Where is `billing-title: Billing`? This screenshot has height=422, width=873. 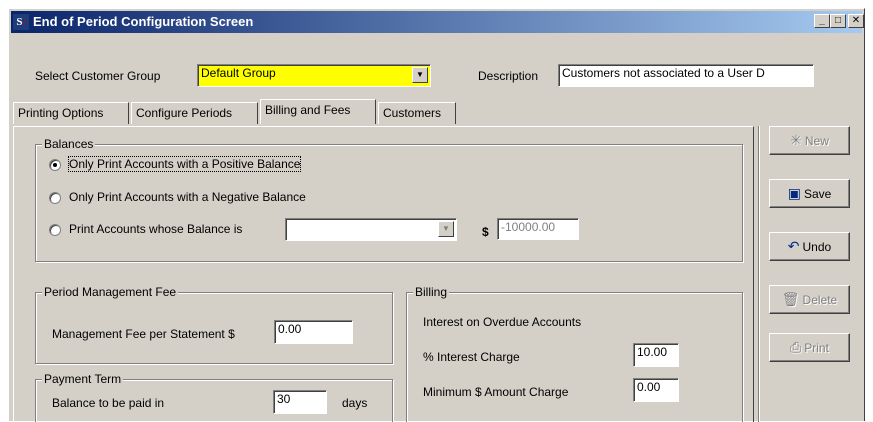
billing-title: Billing is located at coordinates (431, 292).